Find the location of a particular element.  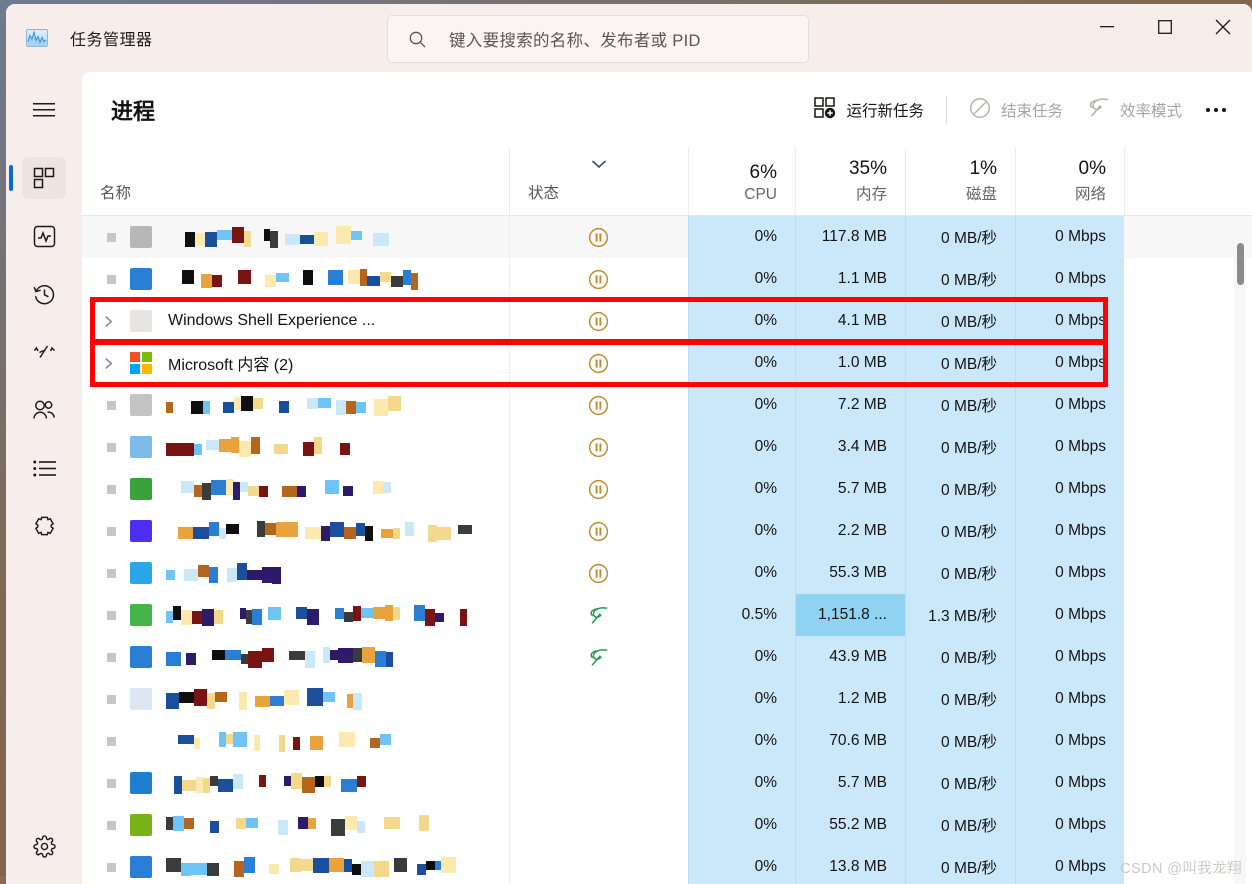

processes-icon is located at coordinates (44, 178).